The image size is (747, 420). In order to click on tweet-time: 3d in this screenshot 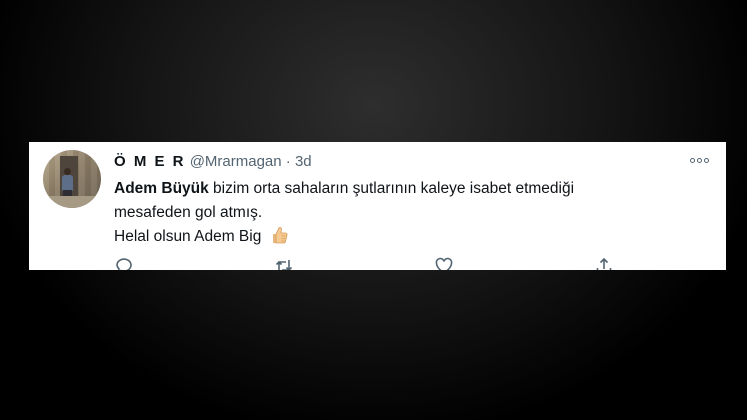, I will do `click(303, 161)`.